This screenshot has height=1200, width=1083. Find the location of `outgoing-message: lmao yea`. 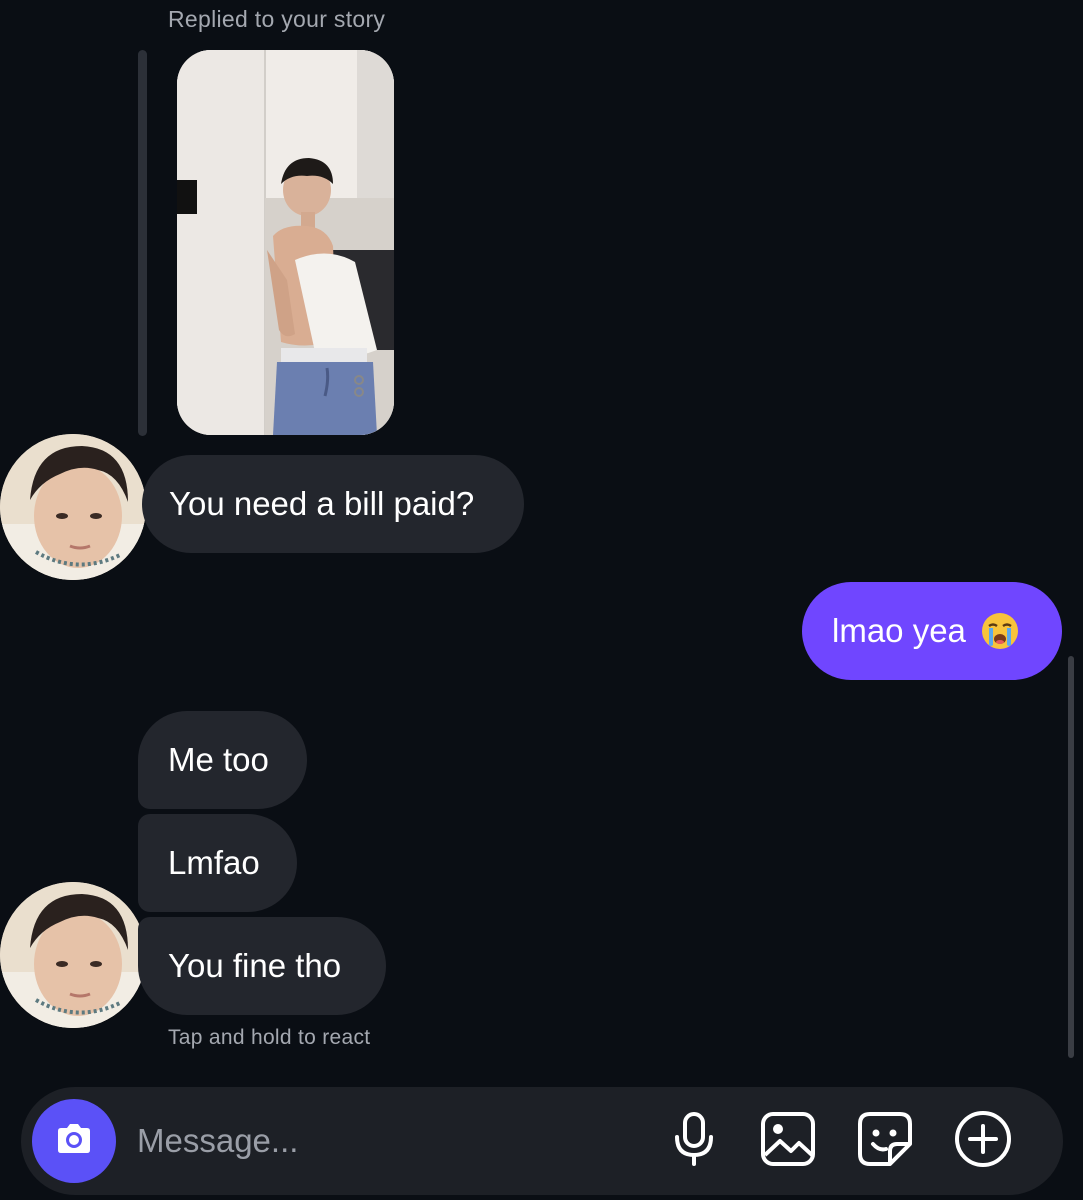

outgoing-message: lmao yea is located at coordinates (932, 631).